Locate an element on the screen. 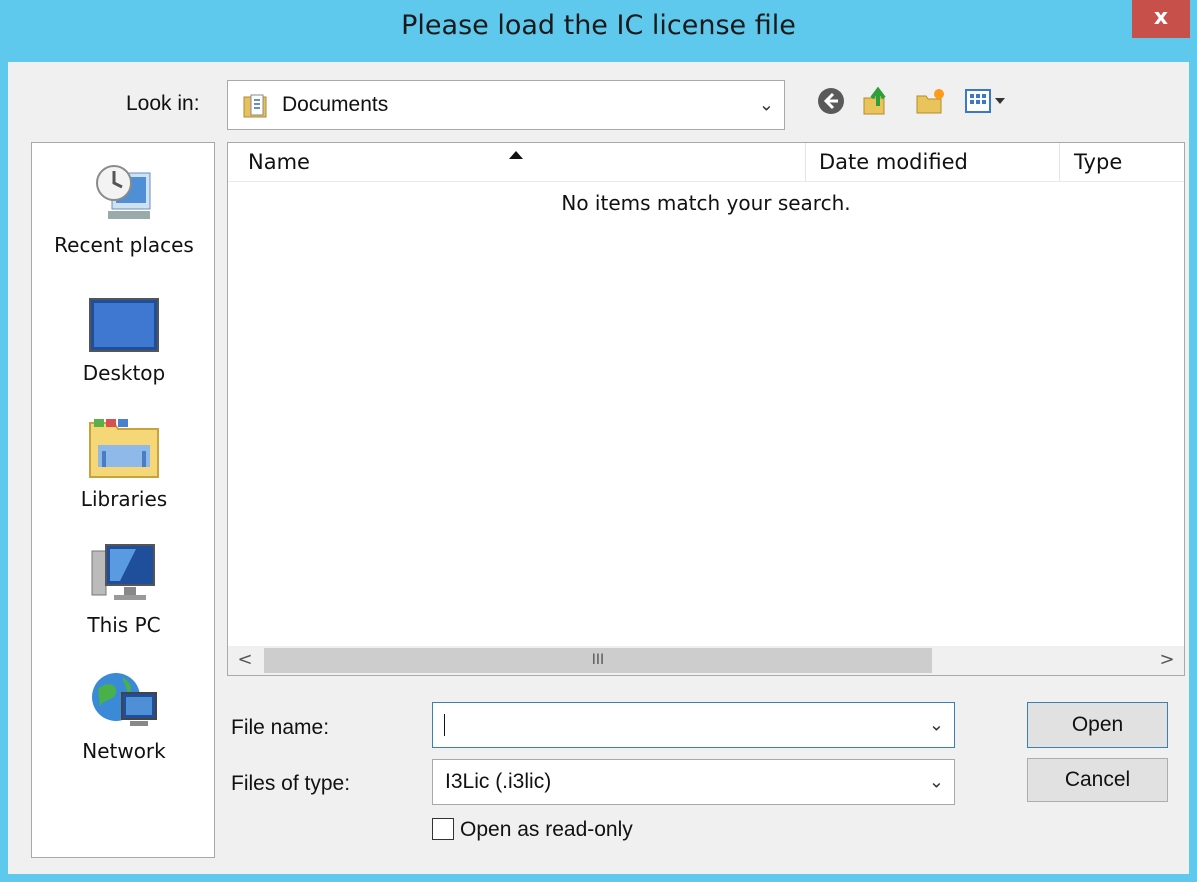  place-label: This PC is located at coordinates (124, 625).